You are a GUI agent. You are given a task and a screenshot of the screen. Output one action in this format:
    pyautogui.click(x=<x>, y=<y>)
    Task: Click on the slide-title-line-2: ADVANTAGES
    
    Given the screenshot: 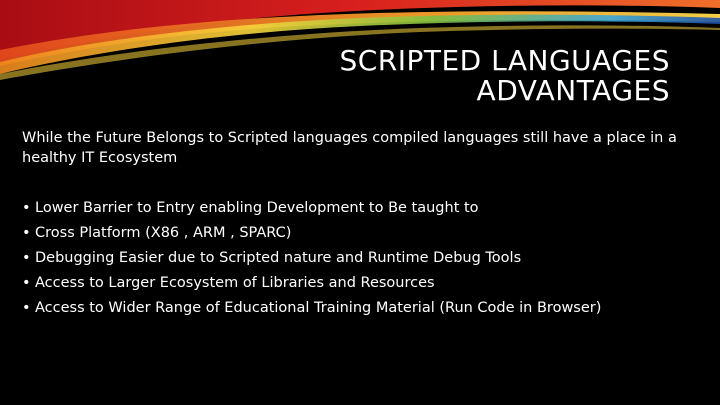 What is the action you would take?
    pyautogui.click(x=573, y=90)
    